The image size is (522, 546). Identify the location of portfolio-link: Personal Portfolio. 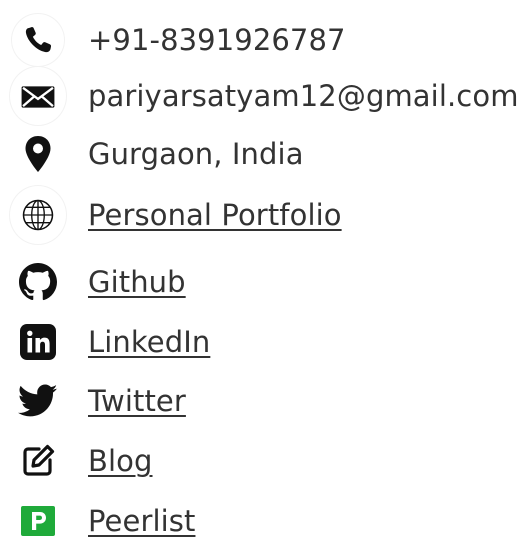
(215, 215).